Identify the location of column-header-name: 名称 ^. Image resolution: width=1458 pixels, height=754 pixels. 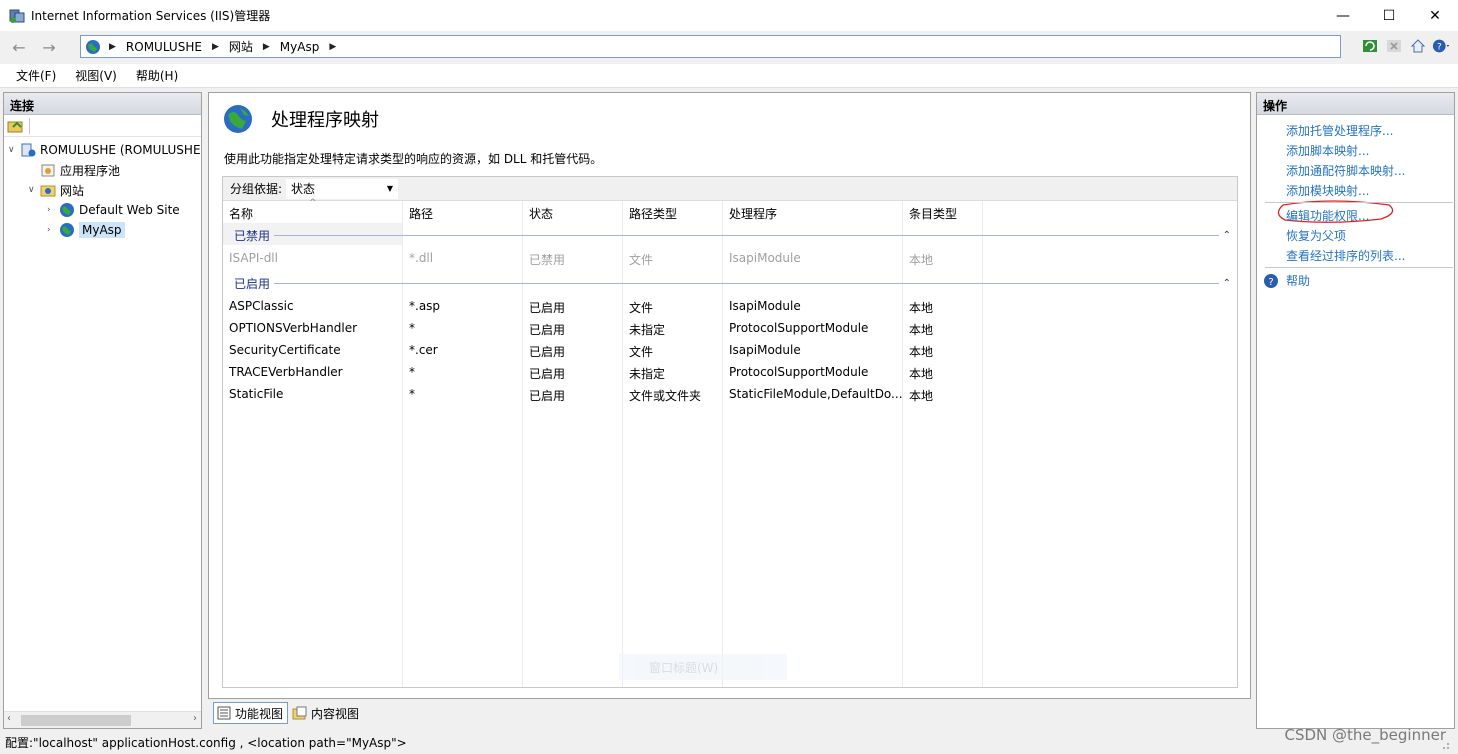
(312, 210).